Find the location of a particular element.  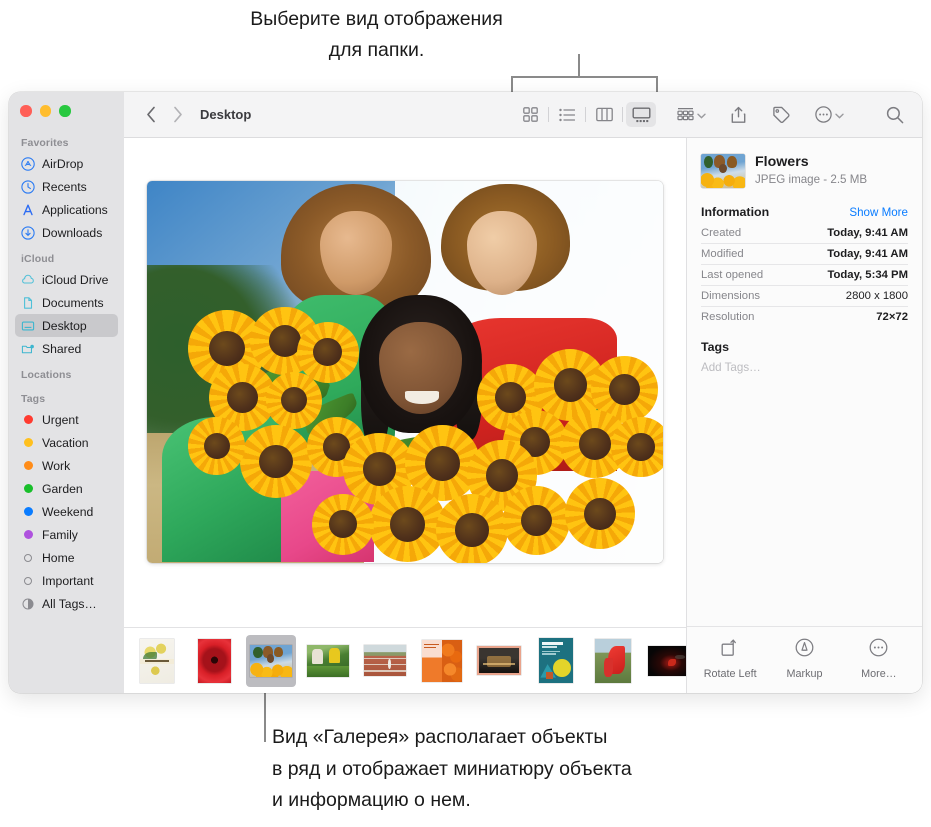

sidebar-item-label: Family is located at coordinates (60, 534).